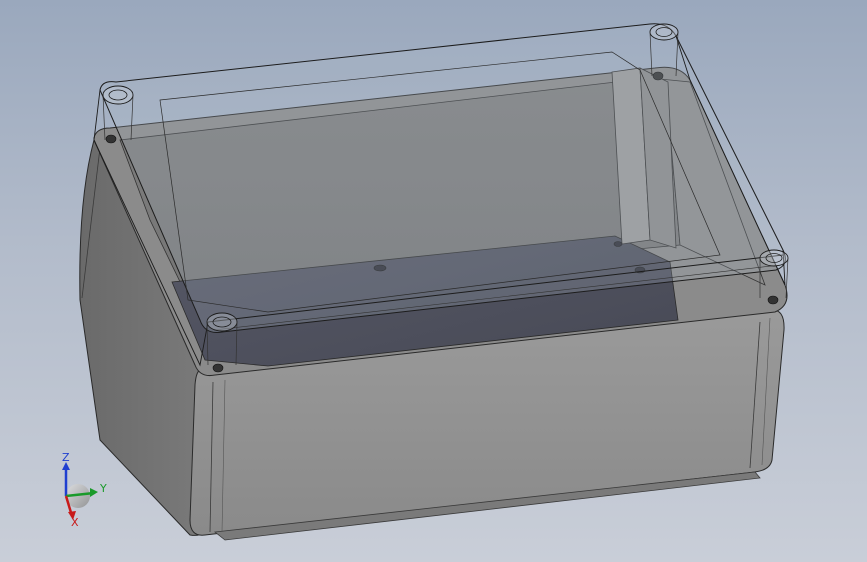  I want to click on triad-z-label: Z, so click(66, 457).